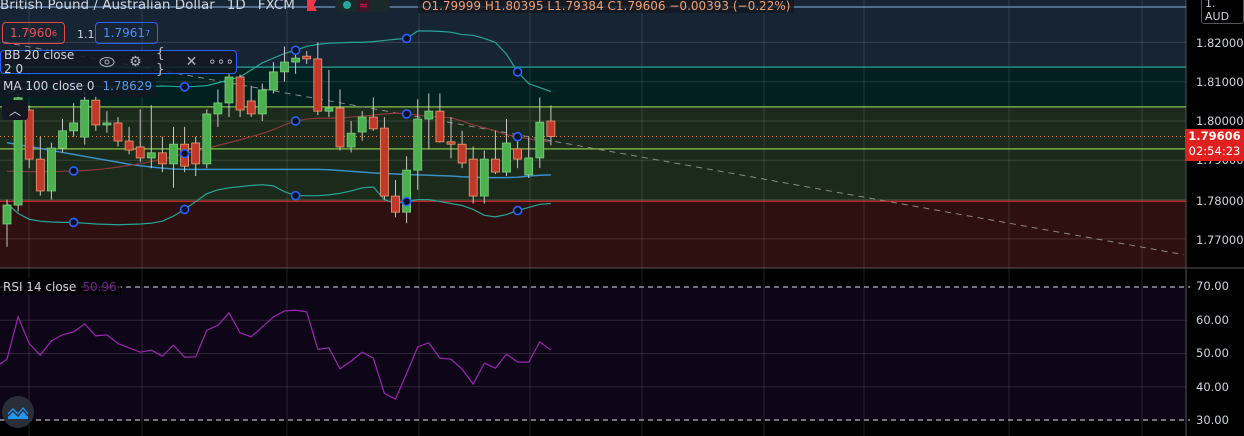 The image size is (1244, 436). Describe the element at coordinates (1217, 16) in the screenshot. I see `currency-code: AUD` at that location.